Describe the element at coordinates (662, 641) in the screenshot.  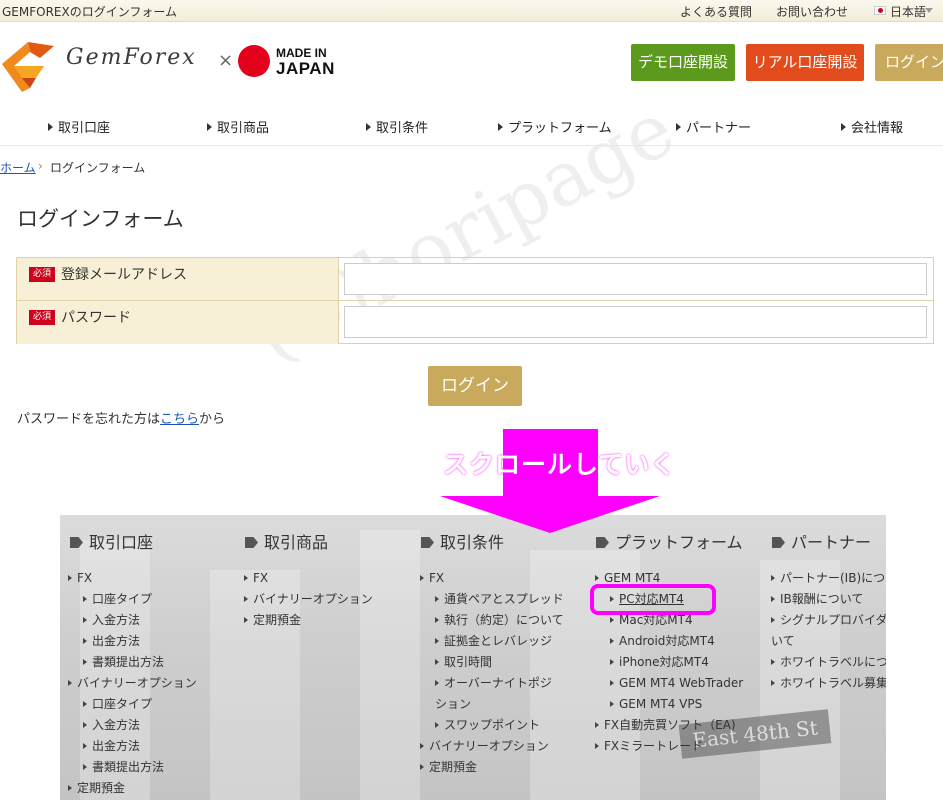
I see `sitemap-link: Android対応MT4` at that location.